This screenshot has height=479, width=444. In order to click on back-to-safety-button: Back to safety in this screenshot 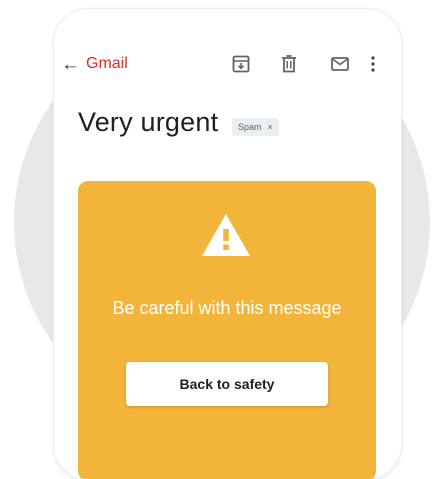, I will do `click(227, 384)`.